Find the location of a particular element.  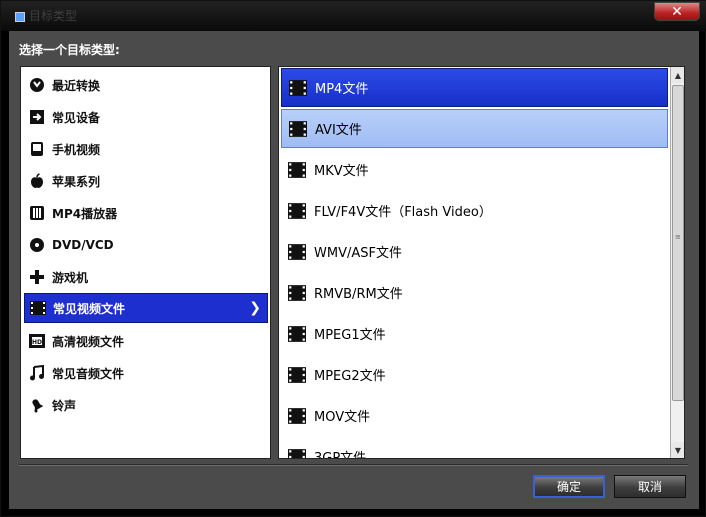

category-item-recent: 最近转换 is located at coordinates (146, 85).